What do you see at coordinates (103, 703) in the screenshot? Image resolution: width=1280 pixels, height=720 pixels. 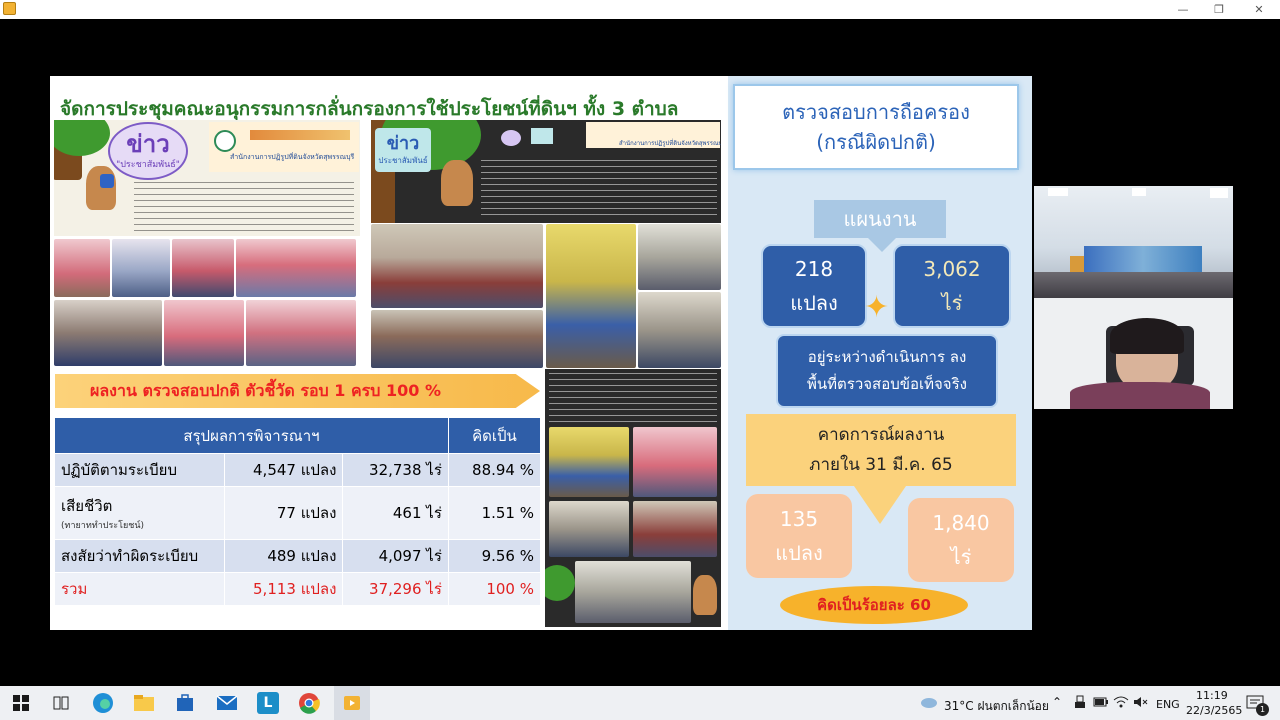 I see `edge-browser-icon` at bounding box center [103, 703].